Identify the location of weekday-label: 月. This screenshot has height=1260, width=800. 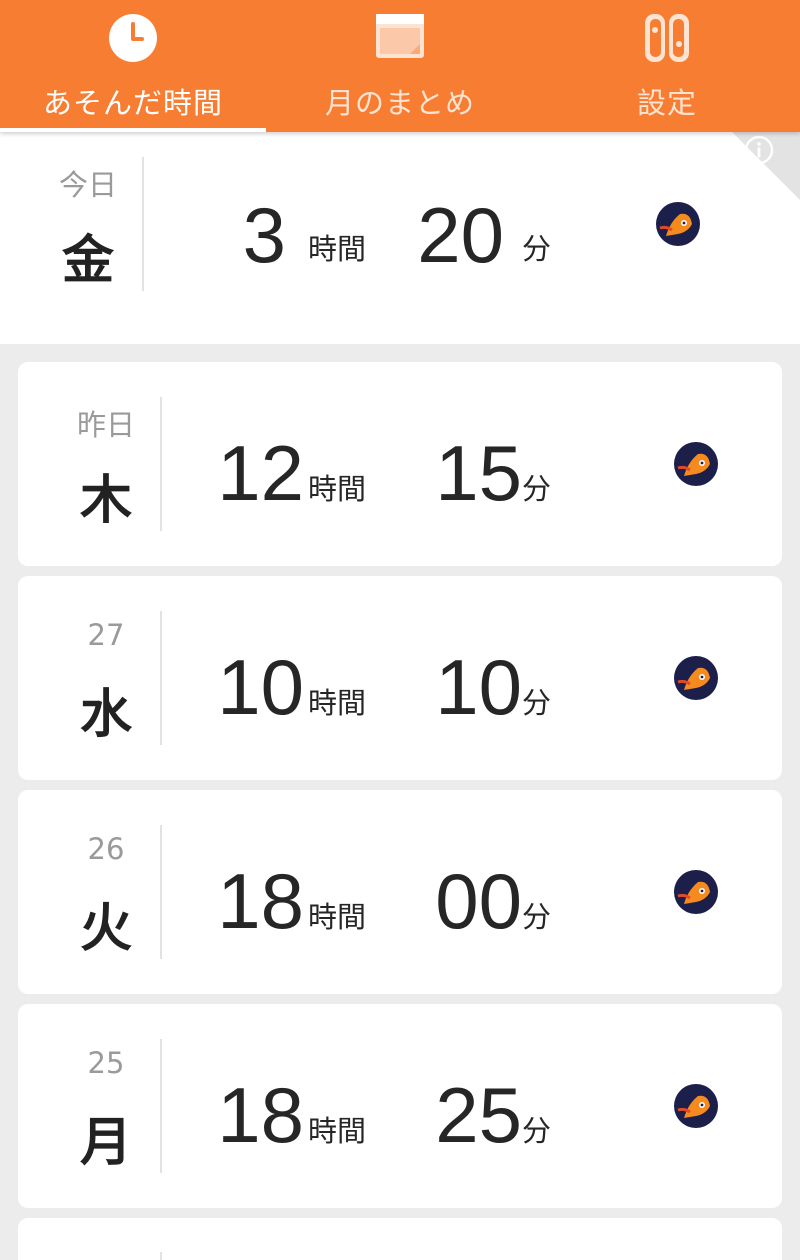
(105, 1143).